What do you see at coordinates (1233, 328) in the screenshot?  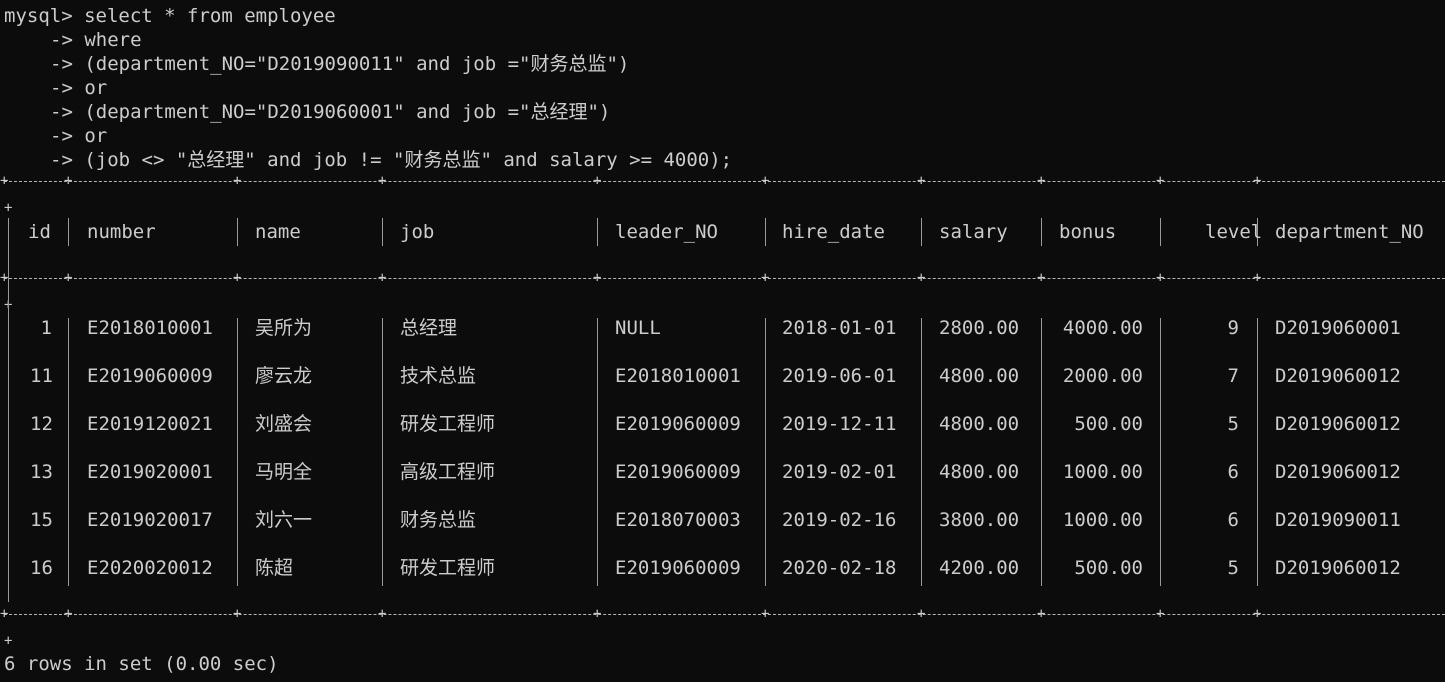 I see `table-cell-level: 9` at bounding box center [1233, 328].